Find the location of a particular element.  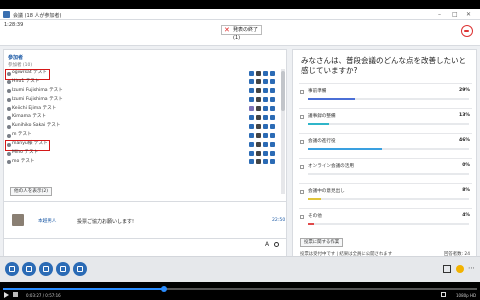

playback-time: 0:03:27 / 0:57:16 is located at coordinates (43, 295).